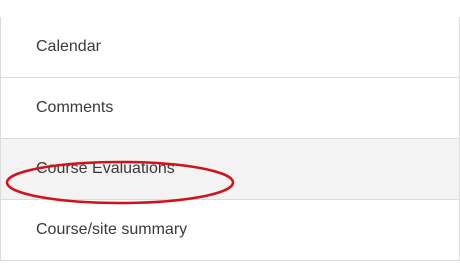  What do you see at coordinates (105, 168) in the screenshot?
I see `menu-item-label: Course Evaluations` at bounding box center [105, 168].